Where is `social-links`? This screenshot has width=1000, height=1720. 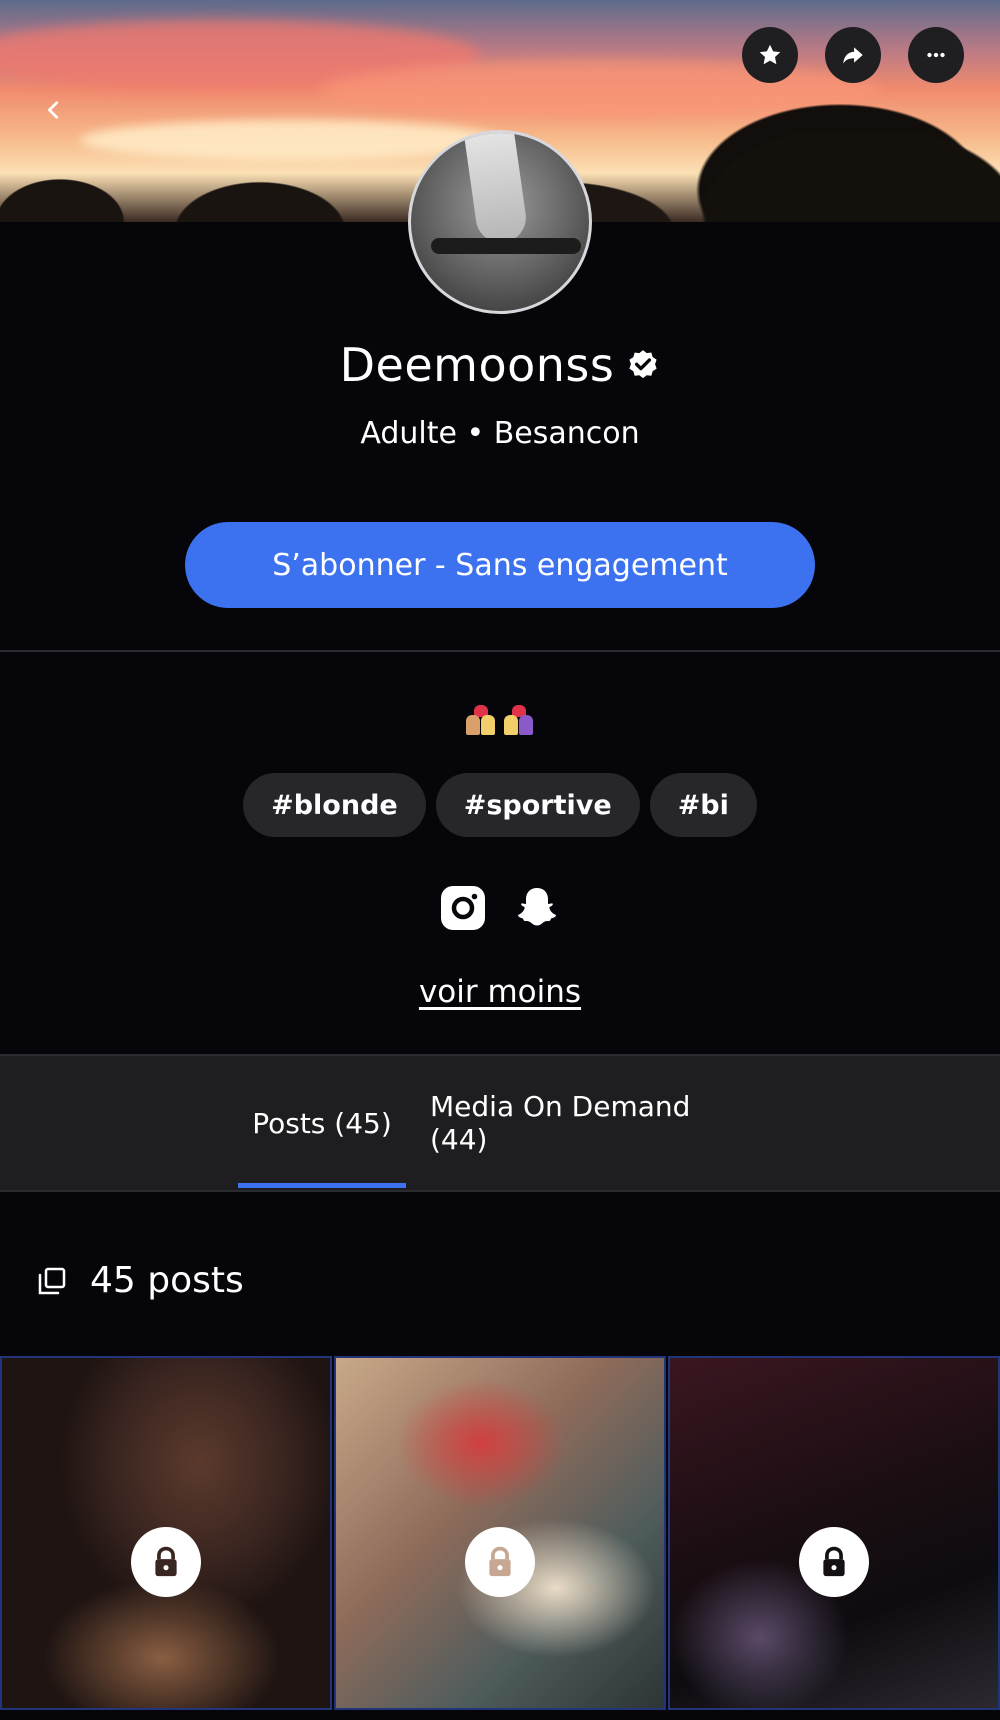
social-links is located at coordinates (500, 908).